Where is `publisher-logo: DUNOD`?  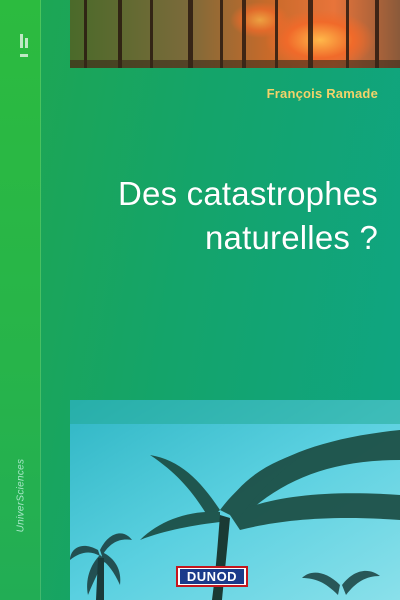
publisher-logo: DUNOD is located at coordinates (212, 576).